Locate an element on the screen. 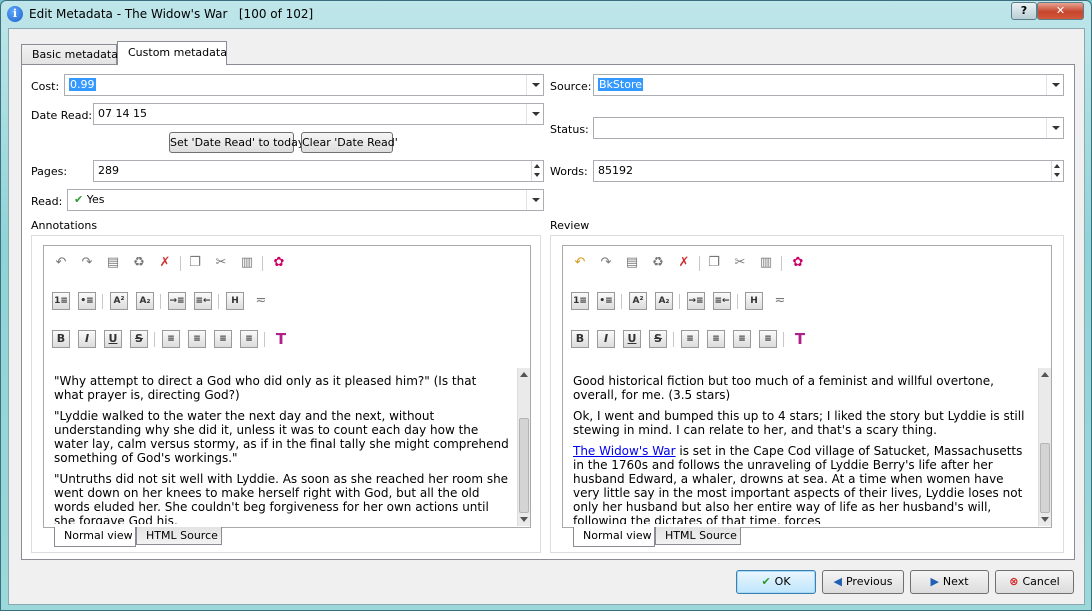 The image size is (1092, 611). clear-date-read-button: Clear 'Date Read' is located at coordinates (349, 142).